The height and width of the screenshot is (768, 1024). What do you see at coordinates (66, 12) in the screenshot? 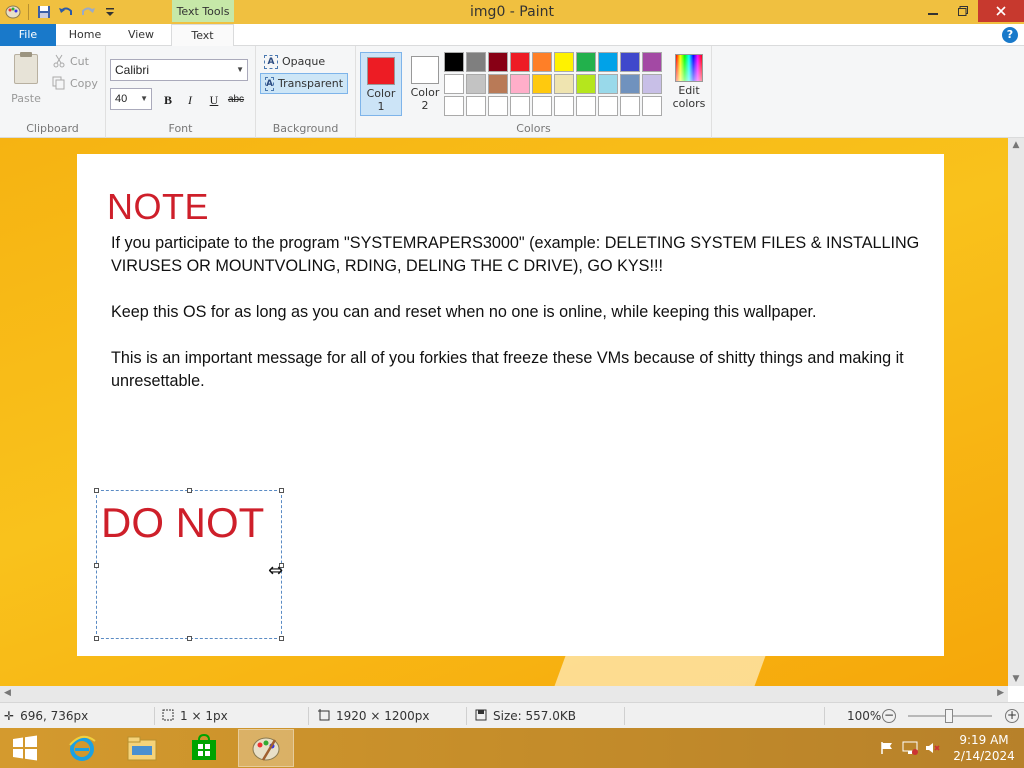
I see `undo-icon` at bounding box center [66, 12].